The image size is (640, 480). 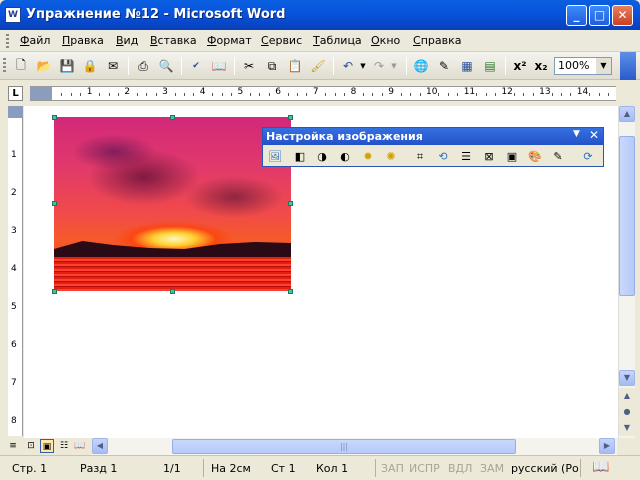 I want to click on menu-table: Таблица, so click(x=337, y=40).